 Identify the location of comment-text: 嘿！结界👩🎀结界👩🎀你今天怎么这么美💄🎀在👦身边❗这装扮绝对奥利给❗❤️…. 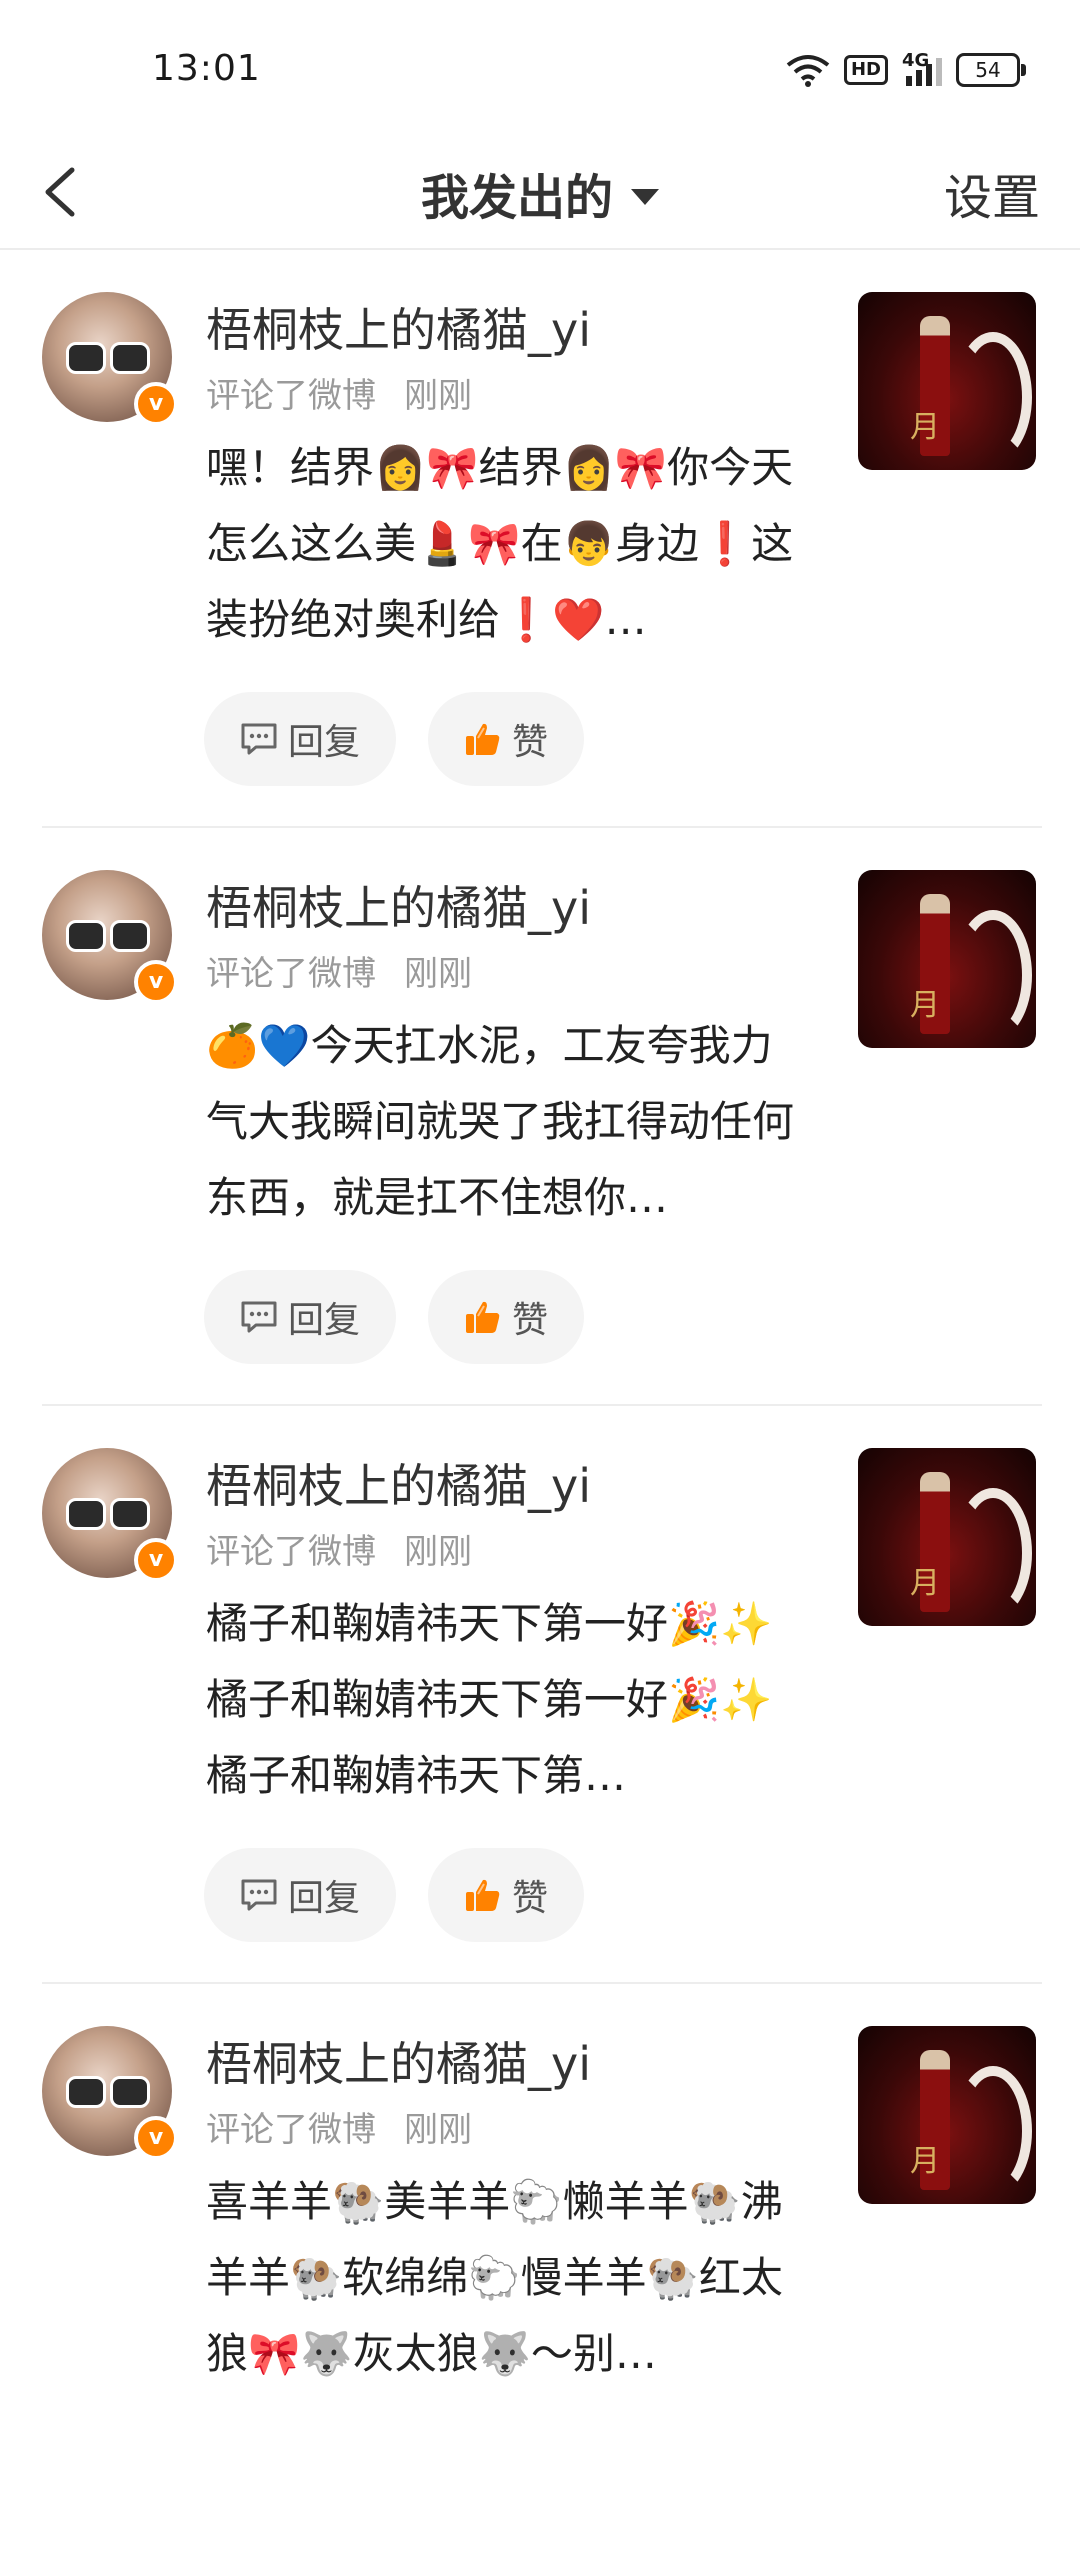
(501, 544).